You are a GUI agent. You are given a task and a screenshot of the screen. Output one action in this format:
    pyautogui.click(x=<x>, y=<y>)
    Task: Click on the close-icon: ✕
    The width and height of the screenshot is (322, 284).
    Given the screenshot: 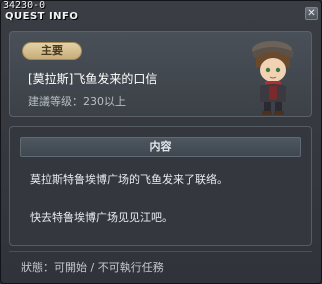 What is the action you would take?
    pyautogui.click(x=311, y=13)
    